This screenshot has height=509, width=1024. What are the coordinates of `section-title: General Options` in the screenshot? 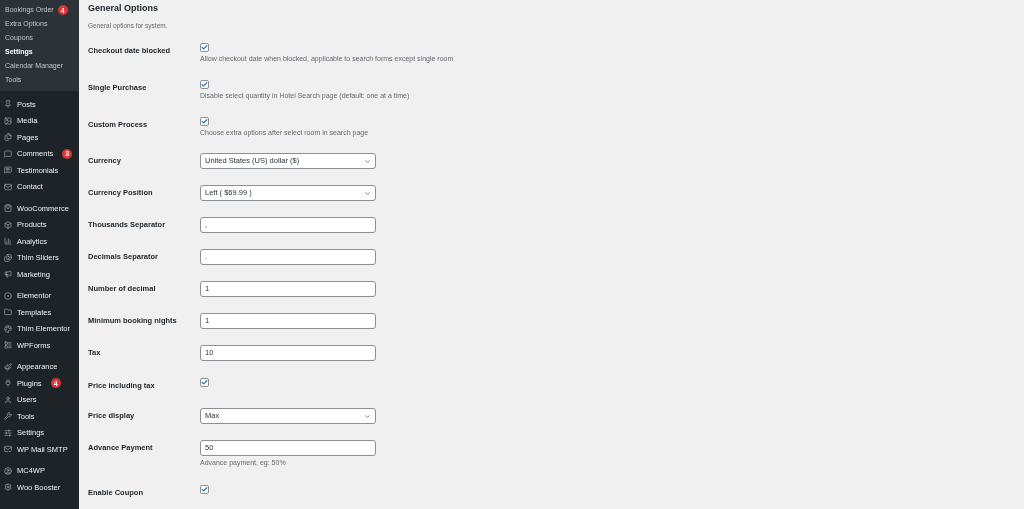 It's located at (123, 8).